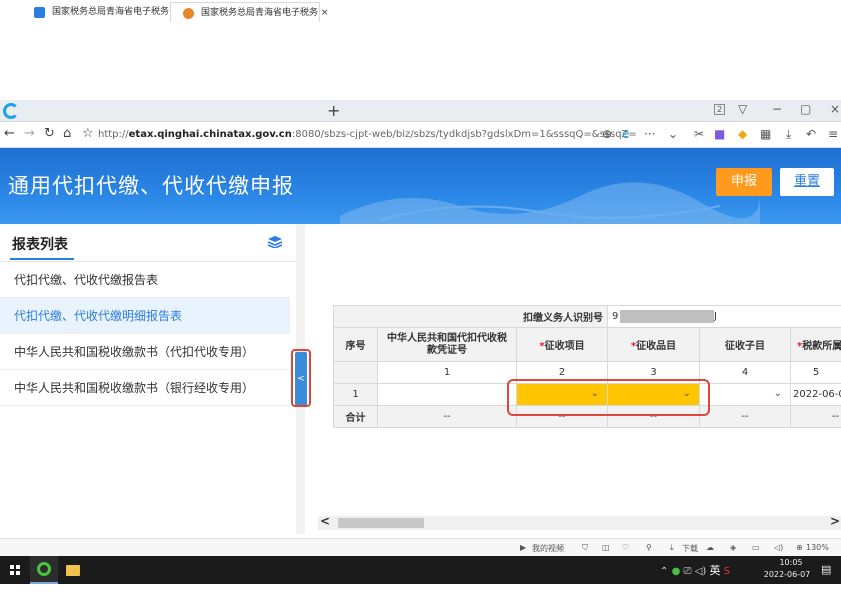  I want to click on reset-button: 重置, so click(807, 182).